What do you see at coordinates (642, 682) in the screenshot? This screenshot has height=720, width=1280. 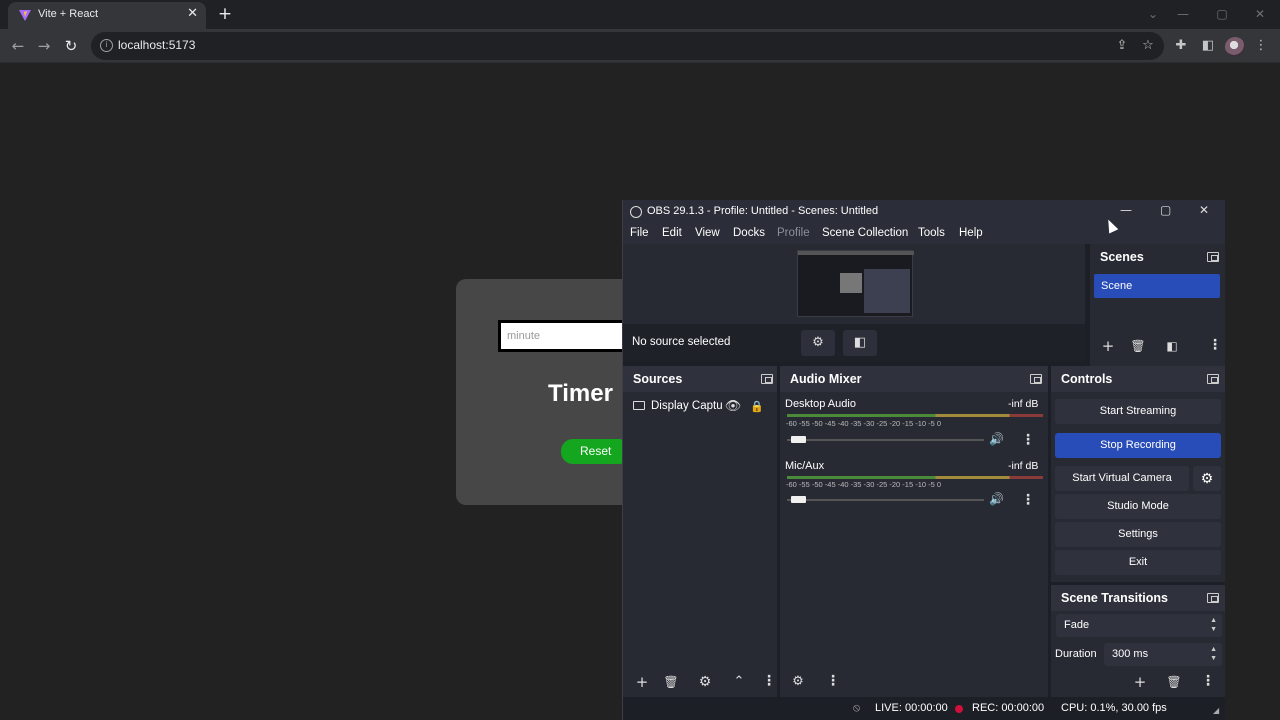 I see `add-source-plus-icon: +` at bounding box center [642, 682].